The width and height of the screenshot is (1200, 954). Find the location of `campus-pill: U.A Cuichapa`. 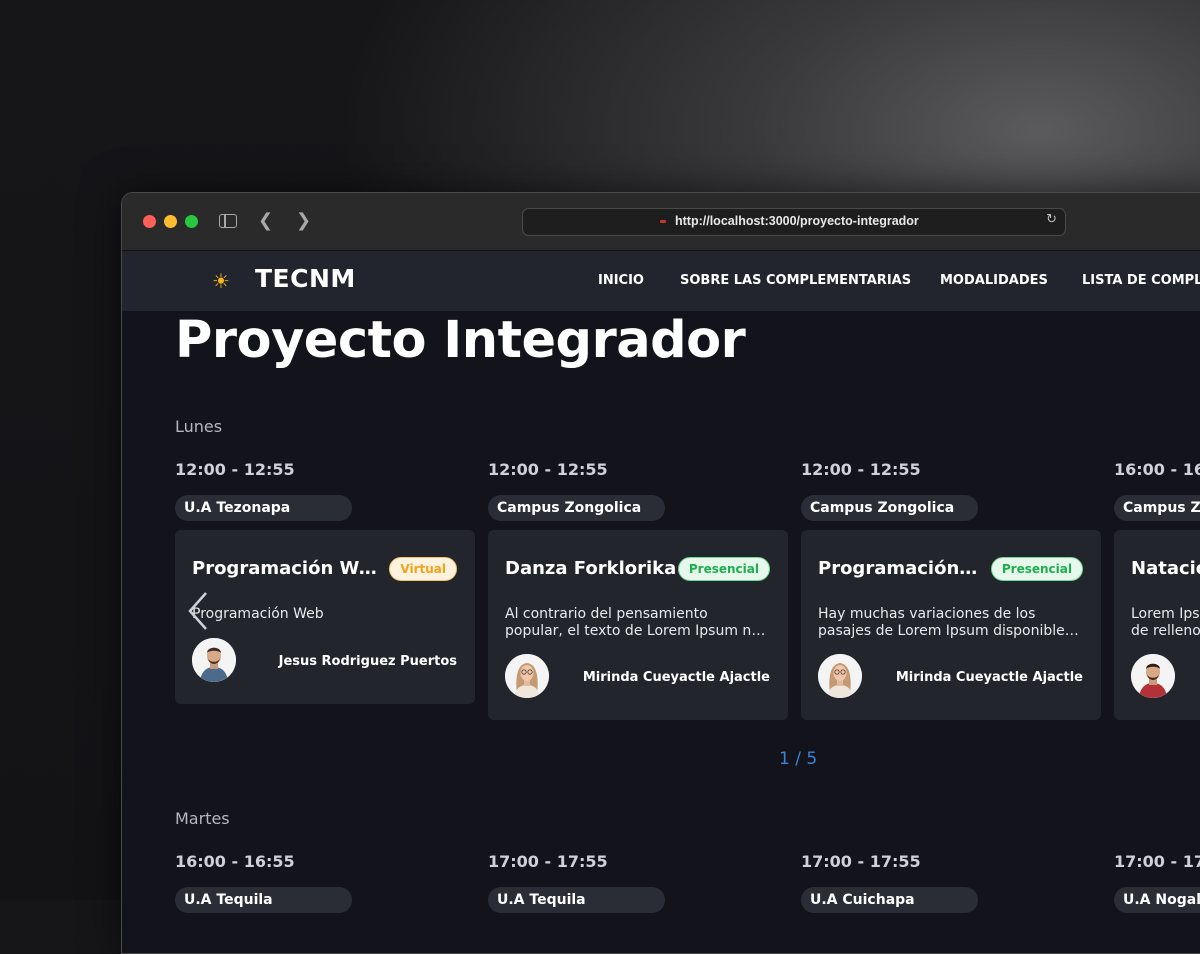

campus-pill: U.A Cuichapa is located at coordinates (889, 900).